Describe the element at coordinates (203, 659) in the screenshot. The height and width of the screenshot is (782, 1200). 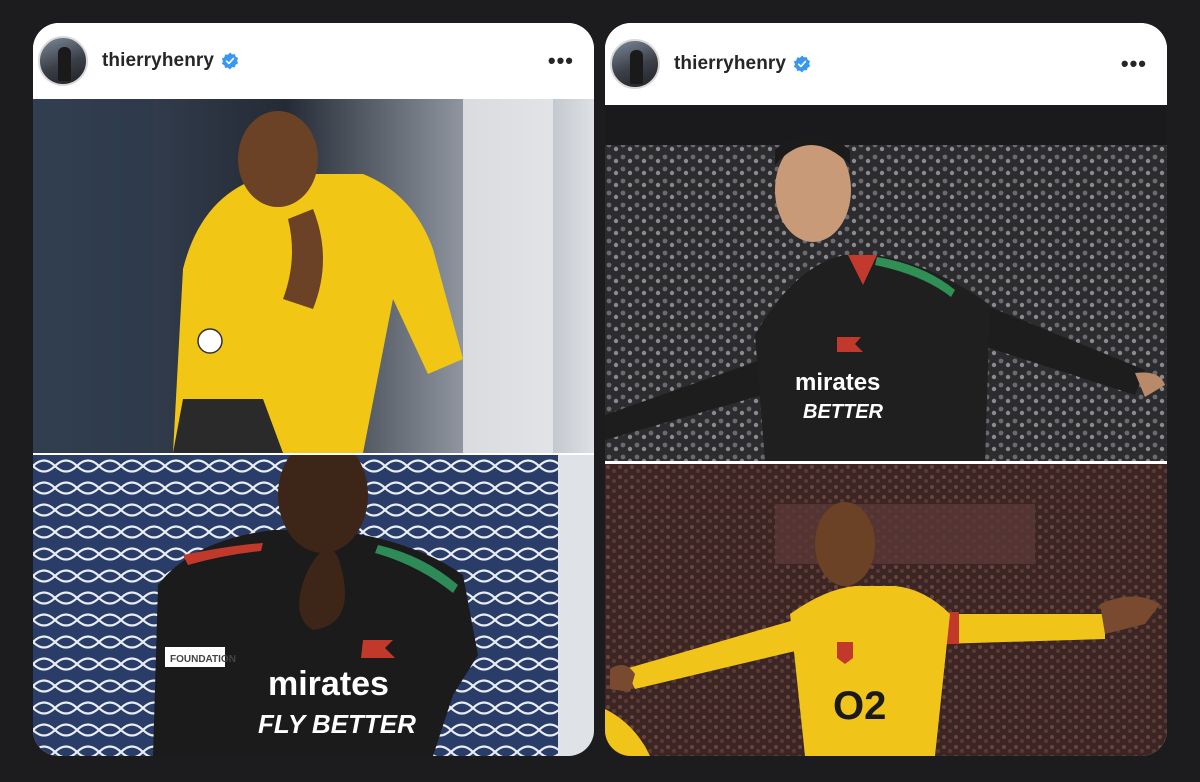
I see `sleeve-badge-text: FOUNDATION` at that location.